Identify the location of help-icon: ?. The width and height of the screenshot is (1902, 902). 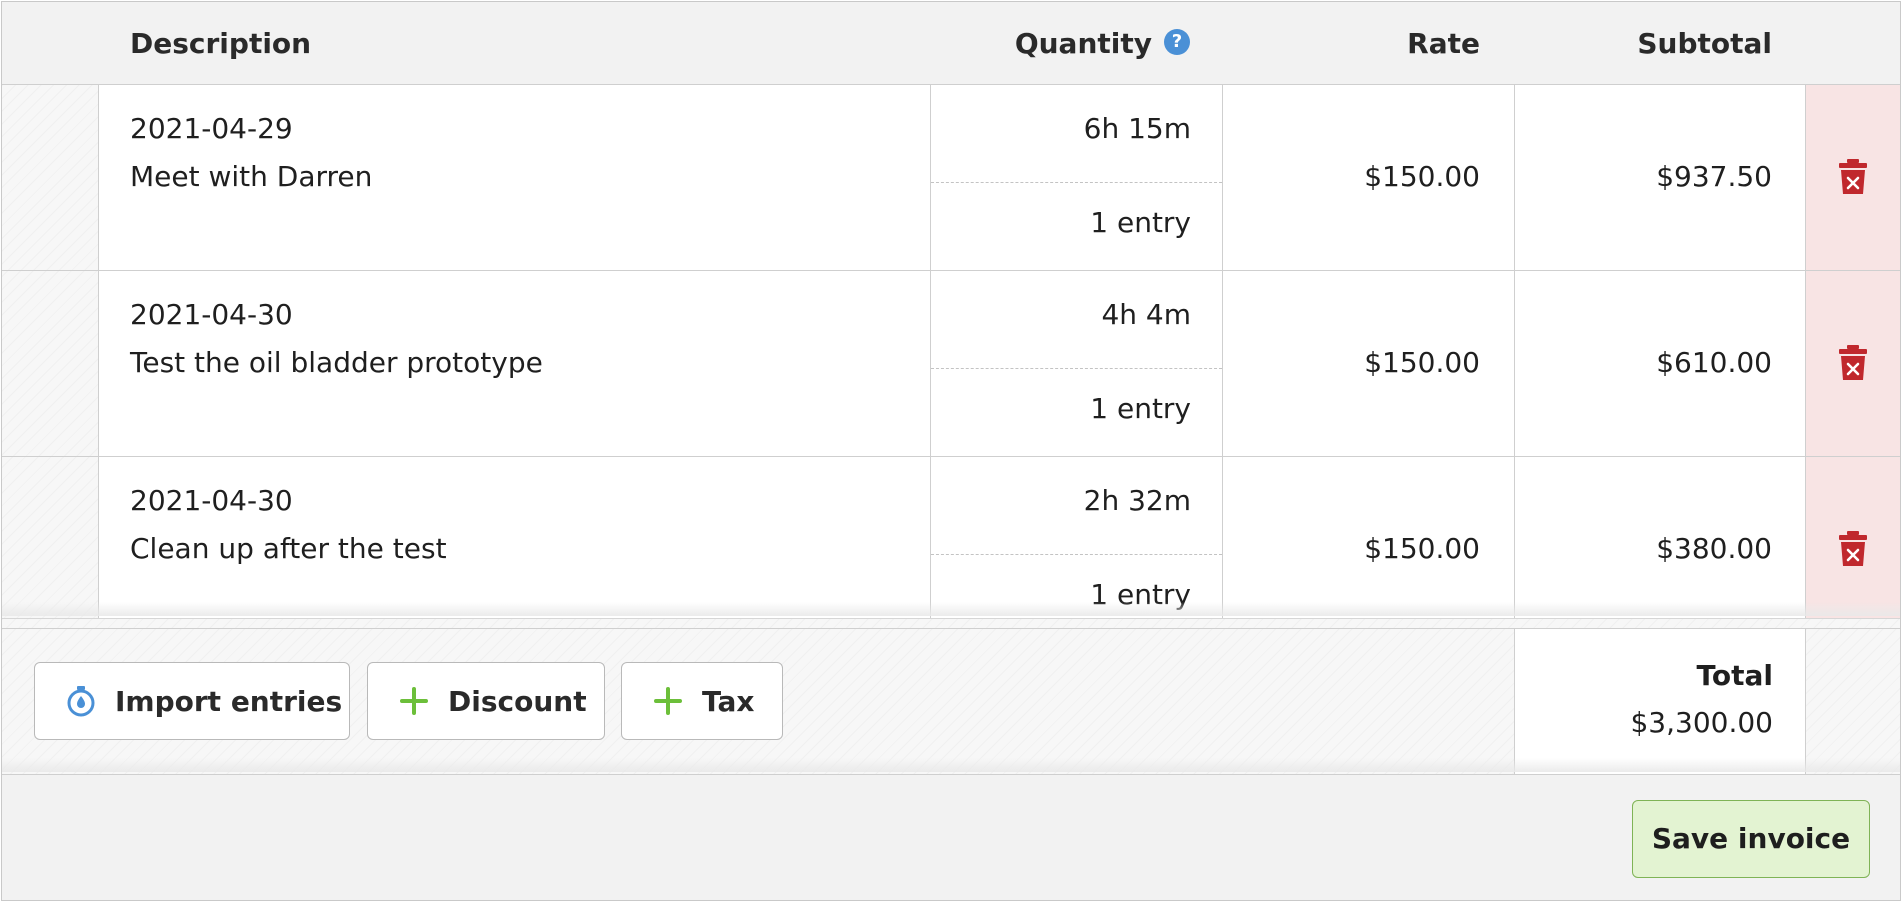
(1177, 42).